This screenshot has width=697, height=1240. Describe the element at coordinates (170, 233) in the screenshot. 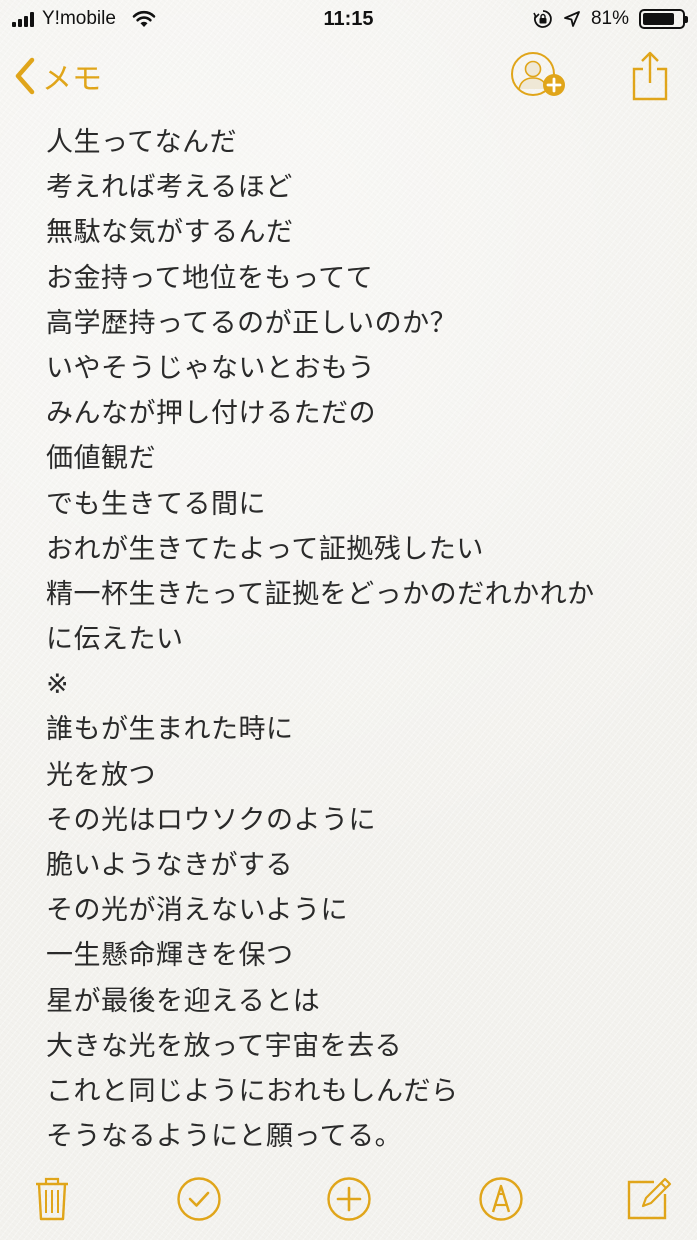

I see `note-line: 無駄な気がするんだ` at that location.